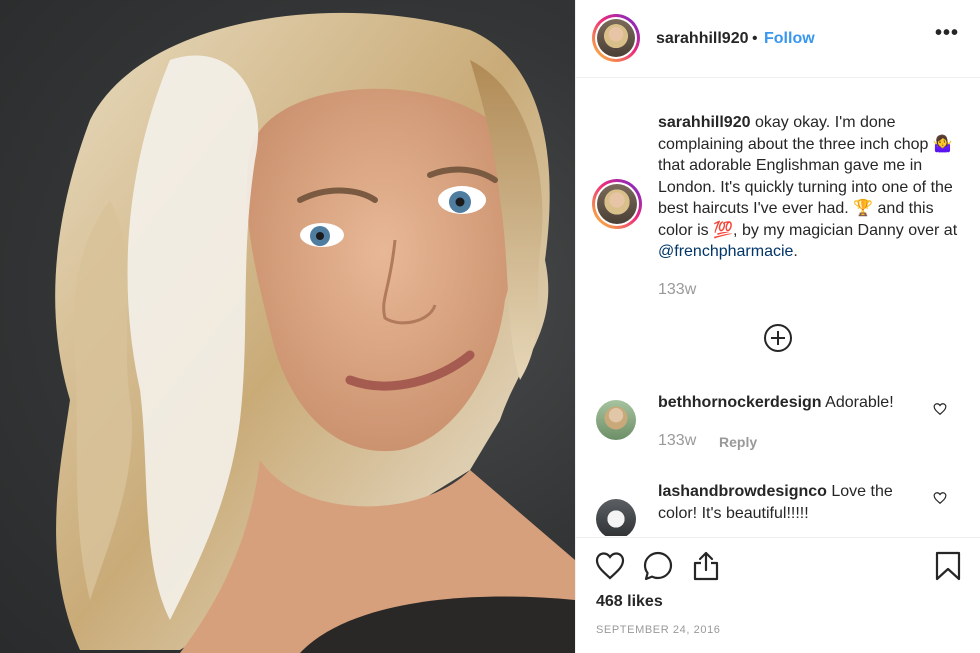 The height and width of the screenshot is (653, 980). I want to click on caption-timestamp: 133w, so click(677, 290).